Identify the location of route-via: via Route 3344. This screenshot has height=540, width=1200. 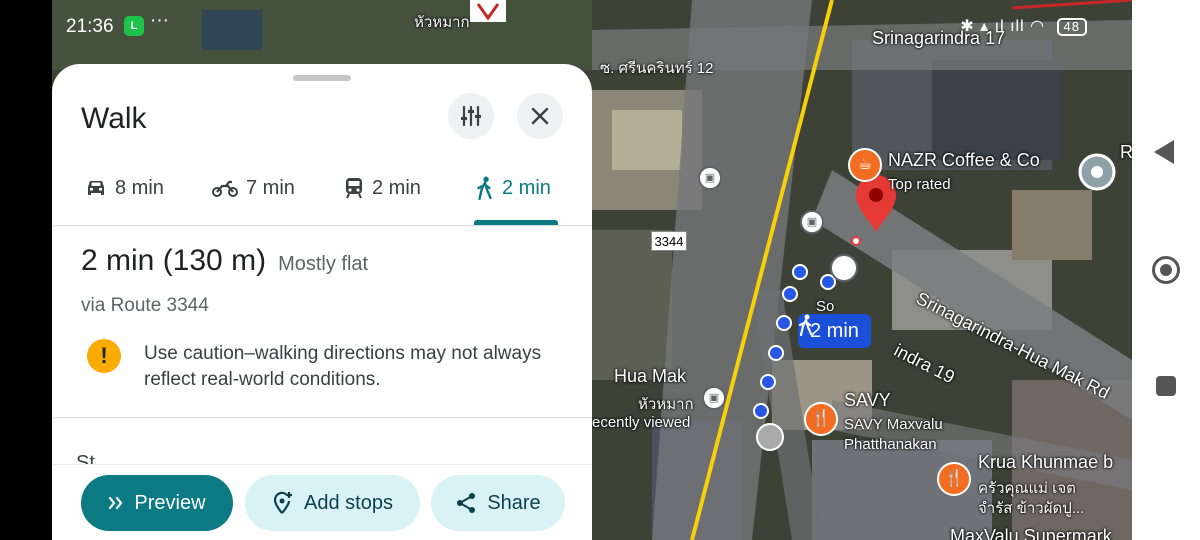
(145, 305).